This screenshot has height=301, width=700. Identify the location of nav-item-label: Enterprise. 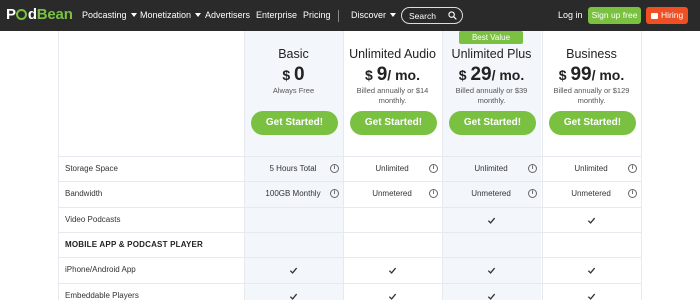
(277, 15).